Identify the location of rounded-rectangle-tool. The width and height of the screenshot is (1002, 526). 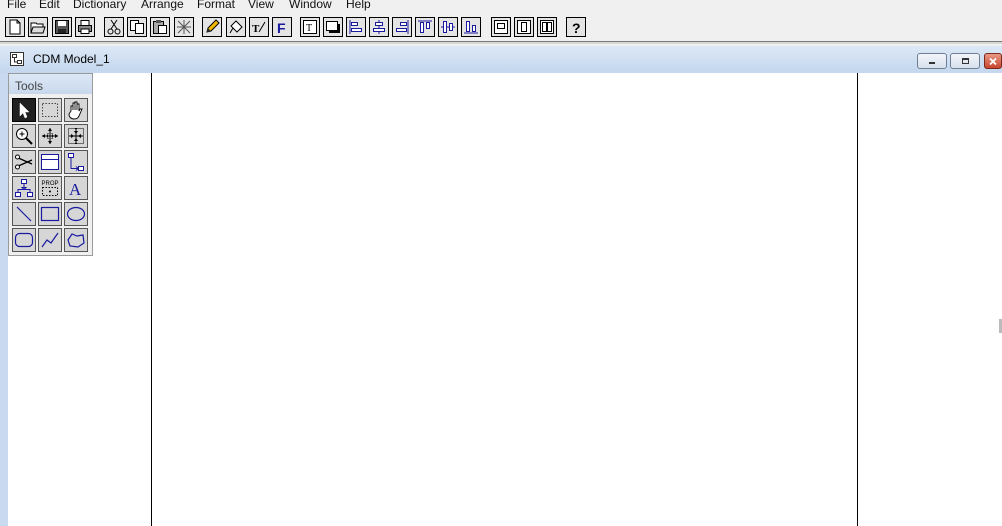
(24, 240).